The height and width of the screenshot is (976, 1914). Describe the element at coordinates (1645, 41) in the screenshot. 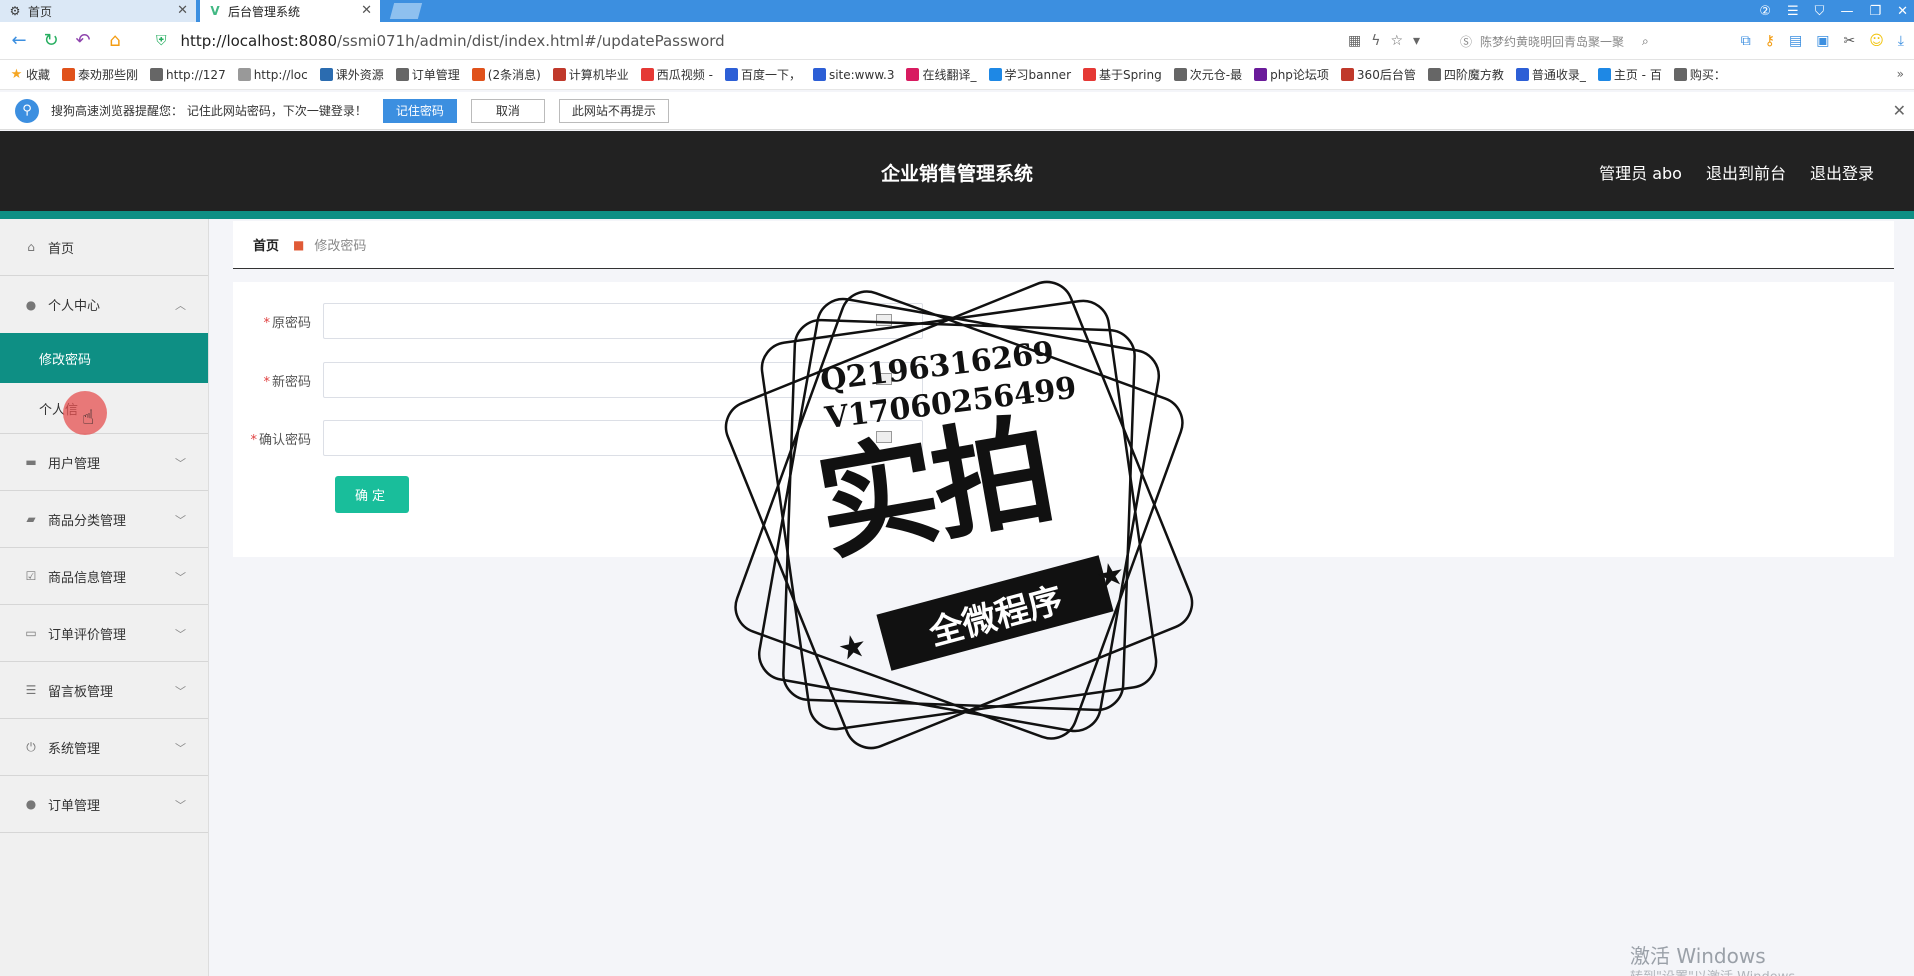

I see `search-icon: ⌕` at that location.